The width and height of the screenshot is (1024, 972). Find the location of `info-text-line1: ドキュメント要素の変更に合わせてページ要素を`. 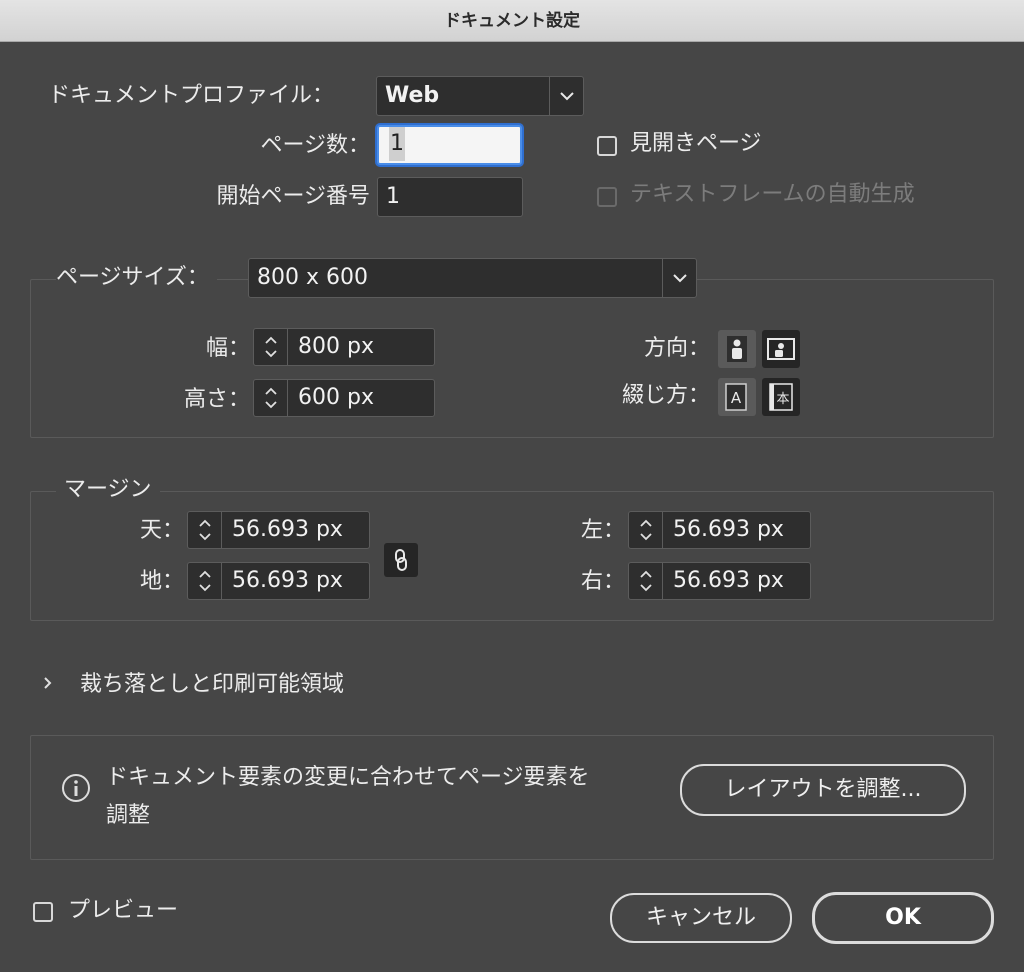

info-text-line1: ドキュメント要素の変更に合わせてページ要素を is located at coordinates (348, 777).